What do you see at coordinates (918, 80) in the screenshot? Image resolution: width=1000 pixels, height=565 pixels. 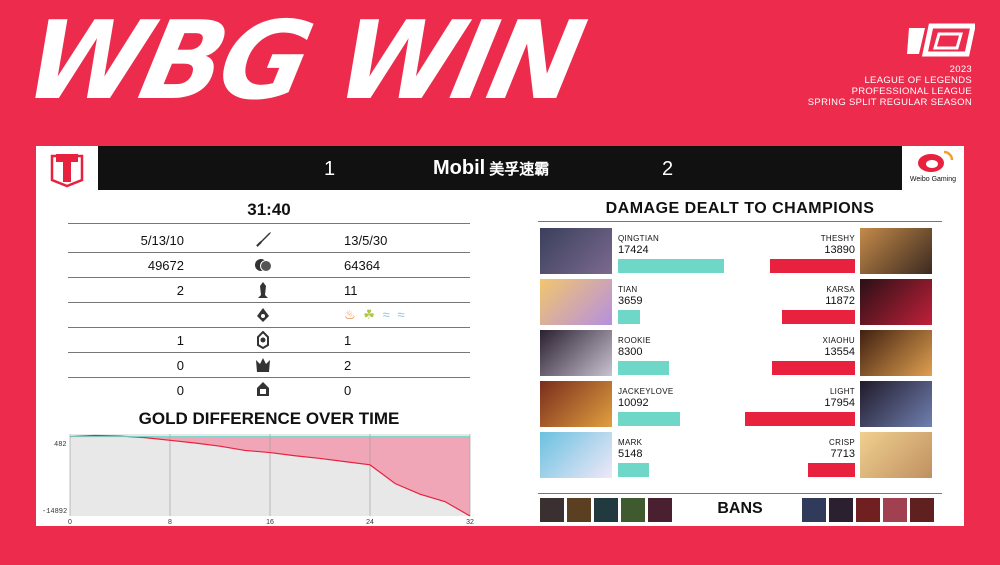 I see `league-name: LEAGUE OF LEGENDS` at bounding box center [918, 80].